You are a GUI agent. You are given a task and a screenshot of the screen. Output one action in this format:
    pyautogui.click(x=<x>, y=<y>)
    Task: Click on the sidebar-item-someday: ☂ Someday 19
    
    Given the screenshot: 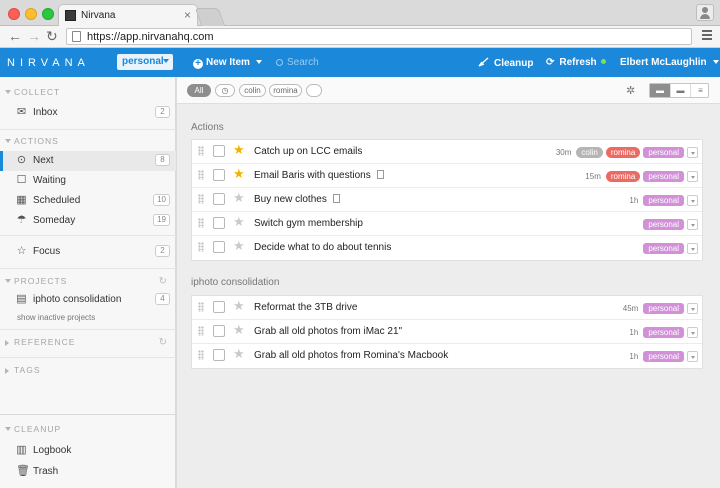 What is the action you would take?
    pyautogui.click(x=88, y=221)
    